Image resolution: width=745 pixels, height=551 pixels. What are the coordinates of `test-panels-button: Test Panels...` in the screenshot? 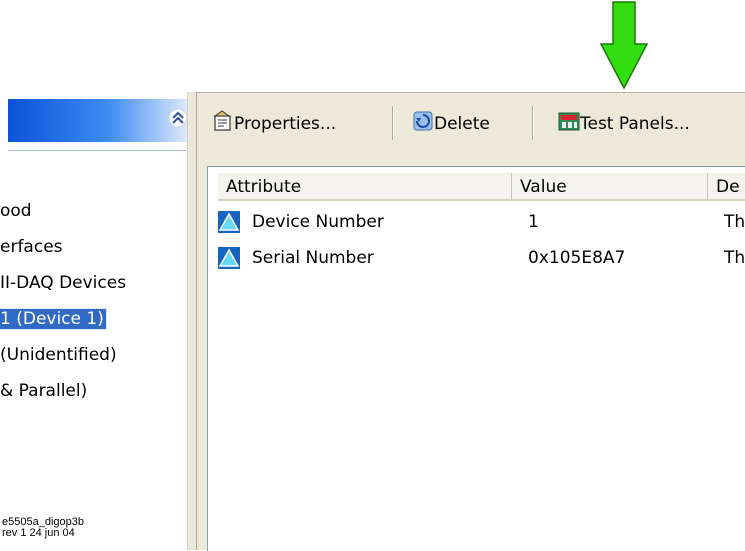 It's located at (624, 124).